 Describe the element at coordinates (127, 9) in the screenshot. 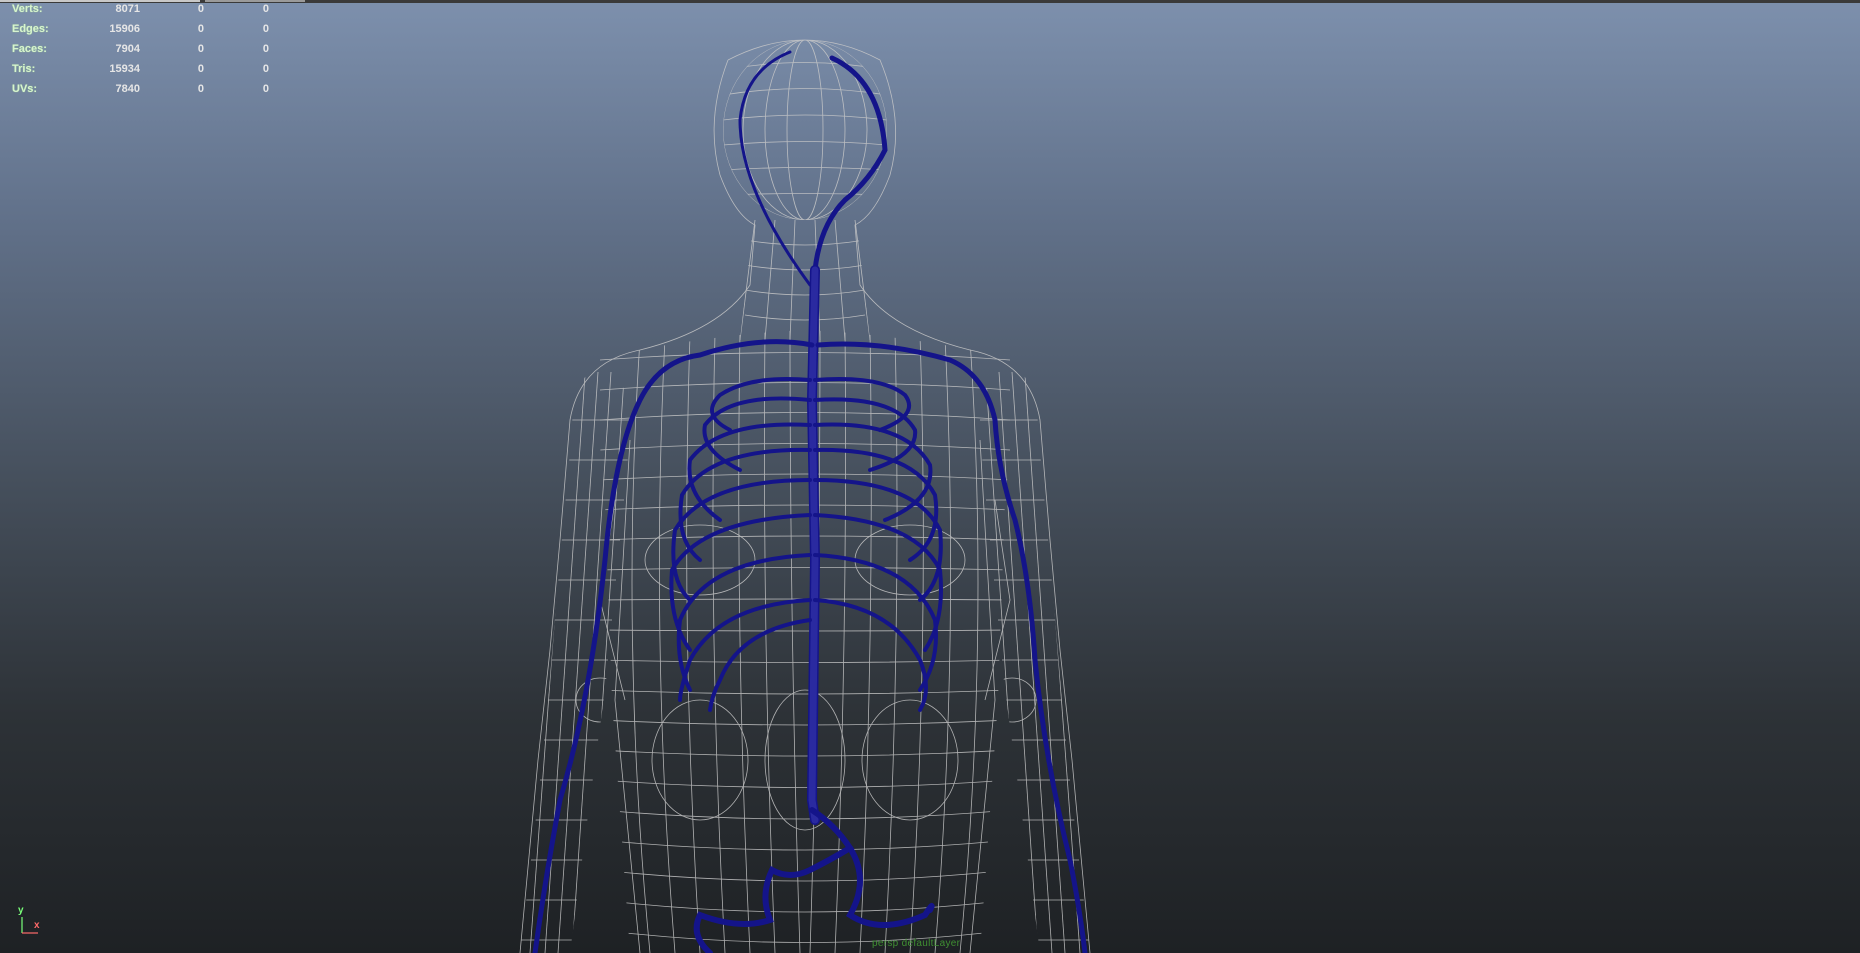

I see `hud-value: 8071` at that location.